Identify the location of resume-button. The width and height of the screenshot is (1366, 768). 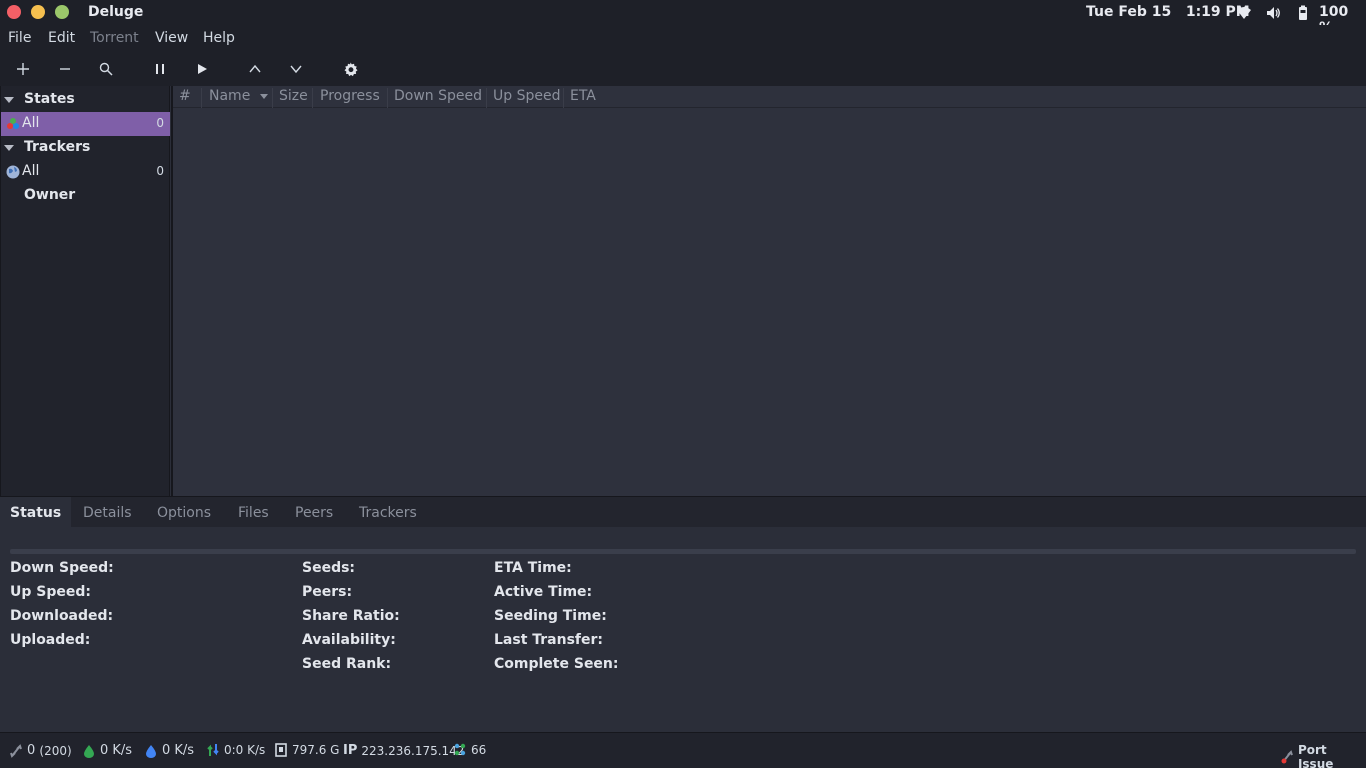
(202, 69).